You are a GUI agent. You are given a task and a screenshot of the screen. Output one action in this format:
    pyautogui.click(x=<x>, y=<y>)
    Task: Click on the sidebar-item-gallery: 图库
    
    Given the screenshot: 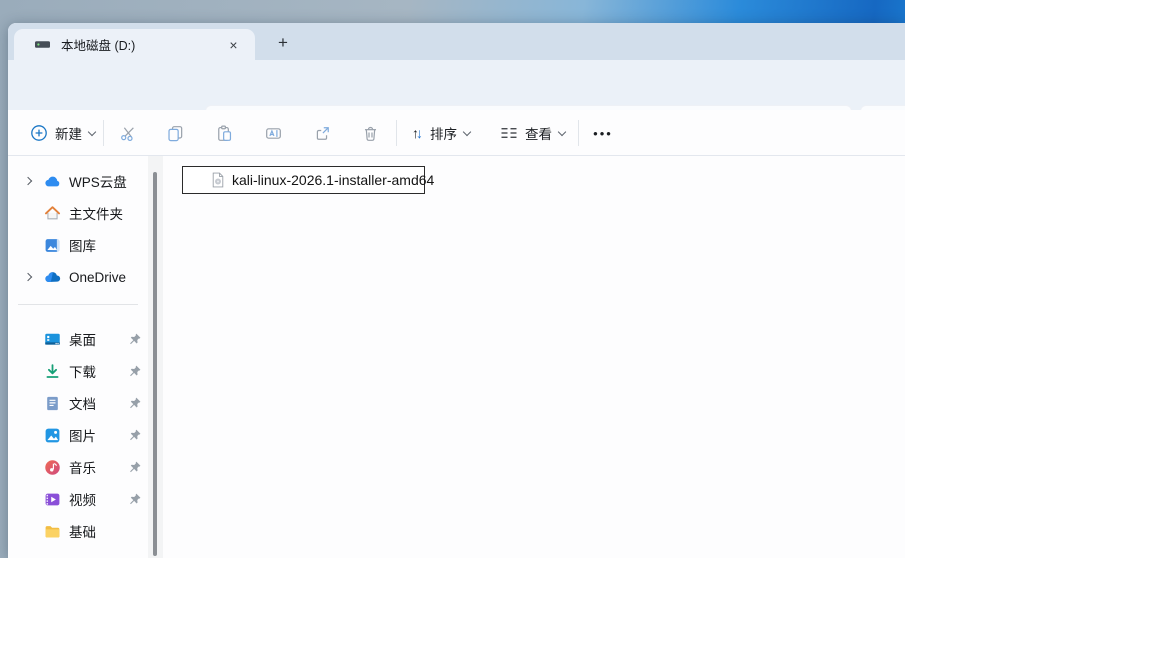 What is the action you would take?
    pyautogui.click(x=78, y=245)
    